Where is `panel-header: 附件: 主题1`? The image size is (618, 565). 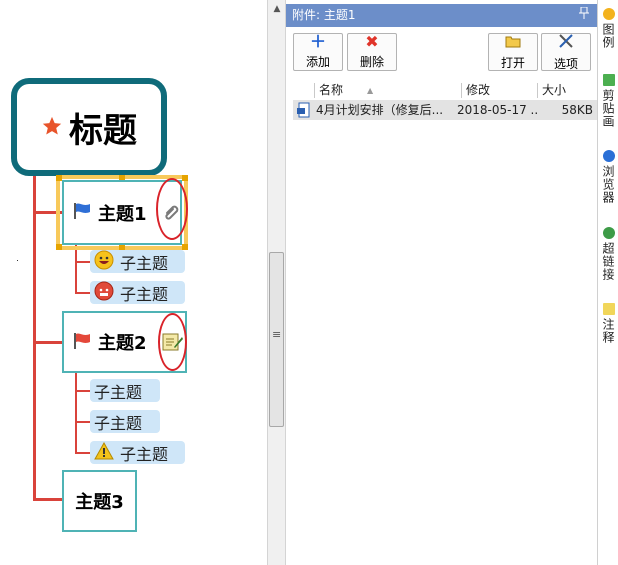 panel-header: 附件: 主题1 is located at coordinates (441, 15).